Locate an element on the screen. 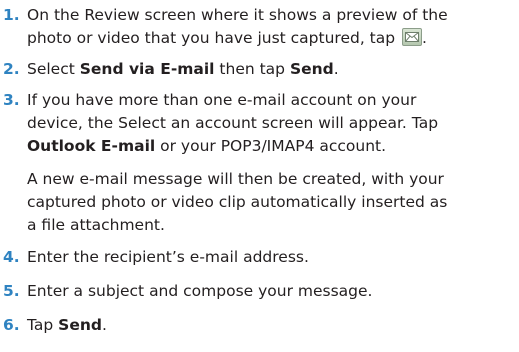 The image size is (519, 352). step-number: 3. is located at coordinates (11, 100).